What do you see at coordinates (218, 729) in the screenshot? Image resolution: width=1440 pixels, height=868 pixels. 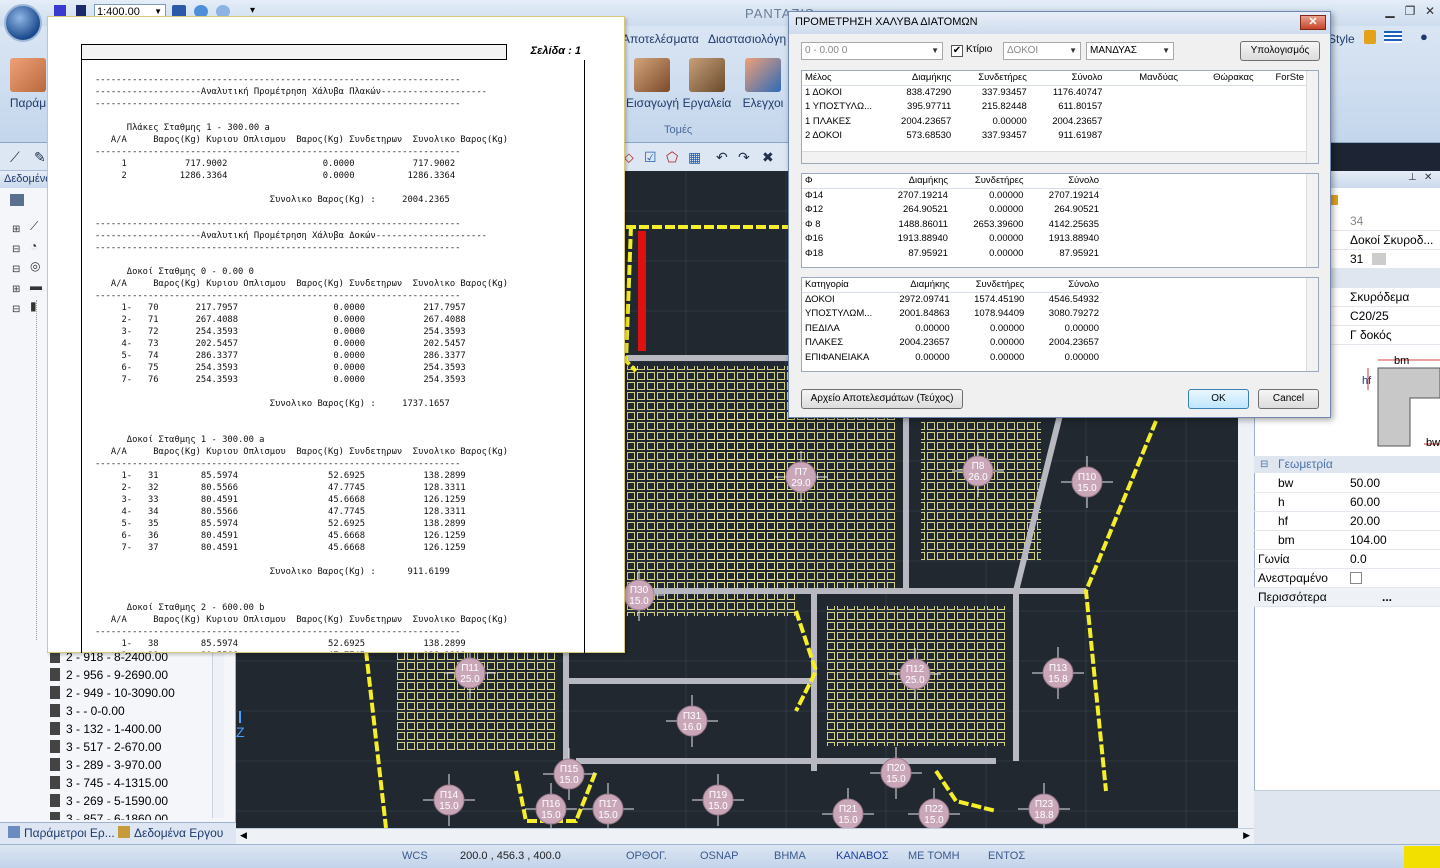 I see `tree-scrollbar` at bounding box center [218, 729].